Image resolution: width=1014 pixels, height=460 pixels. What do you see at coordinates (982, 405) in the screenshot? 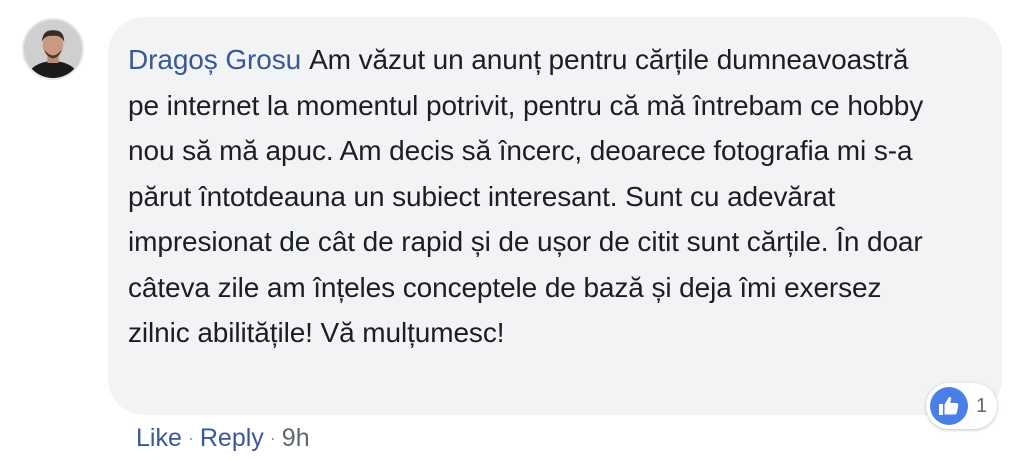
I see `reaction-count: 1` at bounding box center [982, 405].